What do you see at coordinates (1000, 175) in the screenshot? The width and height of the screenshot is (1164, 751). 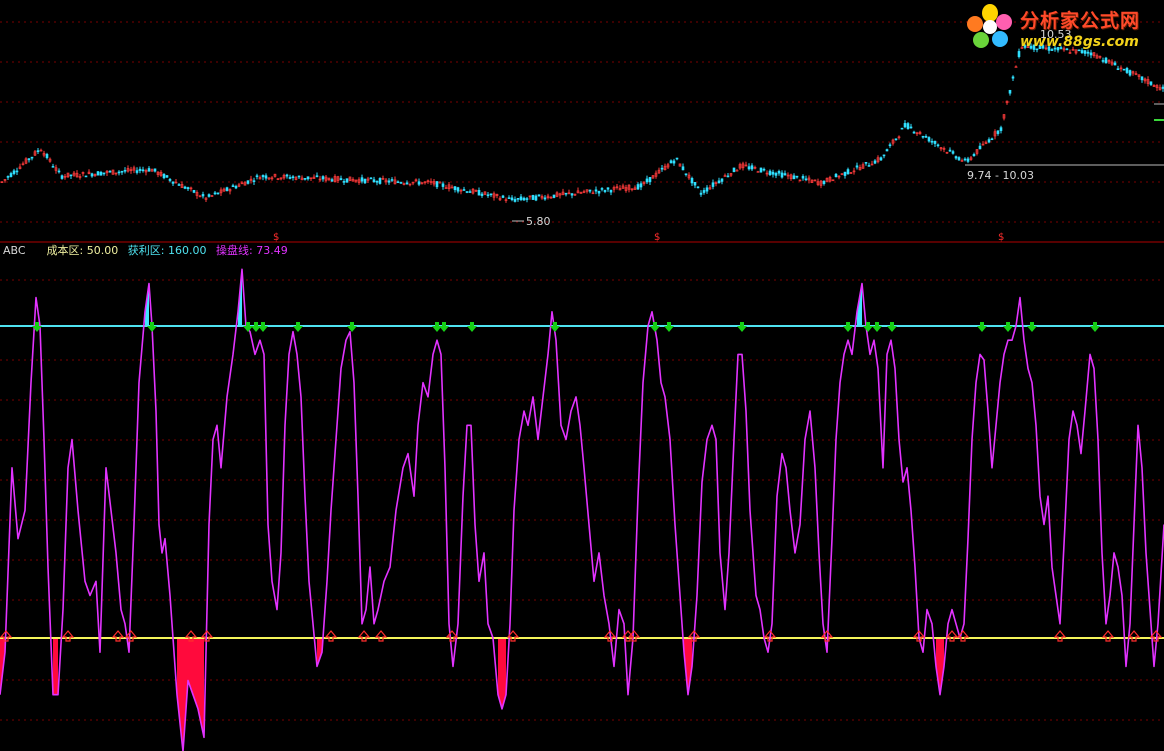 I see `range-label: 9.74 - 10.03` at bounding box center [1000, 175].